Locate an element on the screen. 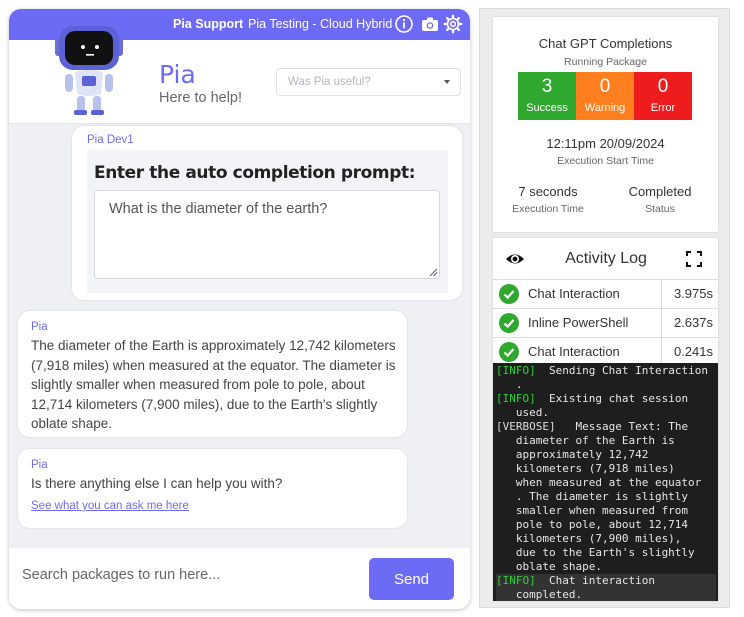 The width and height of the screenshot is (744, 617). chat-header: Pia Here to help! Was Pia useful? is located at coordinates (239, 75).